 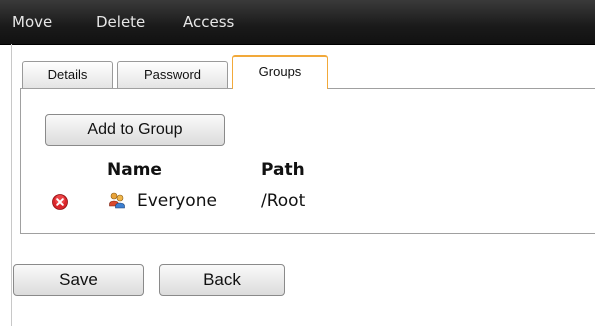 I want to click on access-menu-item: Access, so click(x=208, y=22).